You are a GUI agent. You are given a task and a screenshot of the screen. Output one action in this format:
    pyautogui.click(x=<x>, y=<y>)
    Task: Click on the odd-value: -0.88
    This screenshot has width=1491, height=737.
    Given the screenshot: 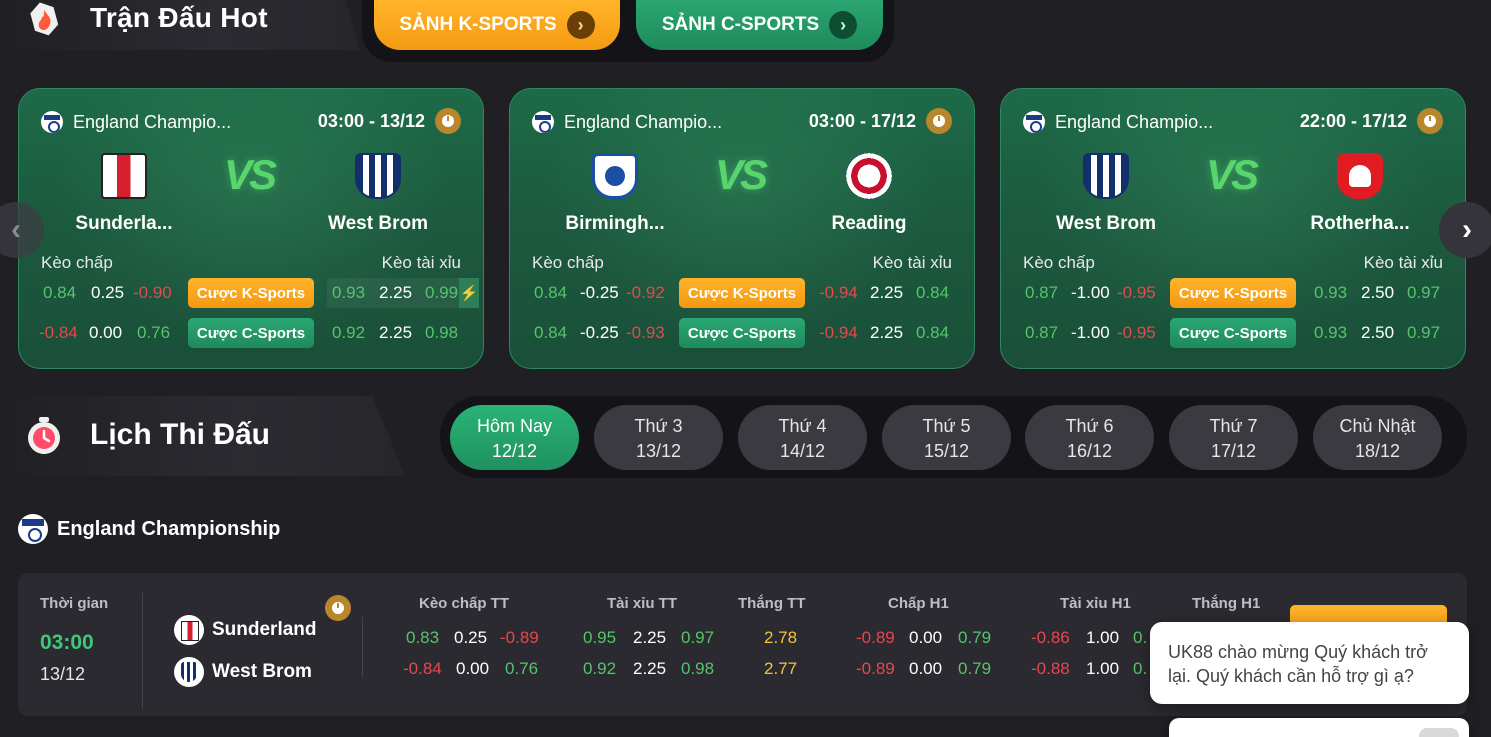 What is the action you would take?
    pyautogui.click(x=1050, y=669)
    